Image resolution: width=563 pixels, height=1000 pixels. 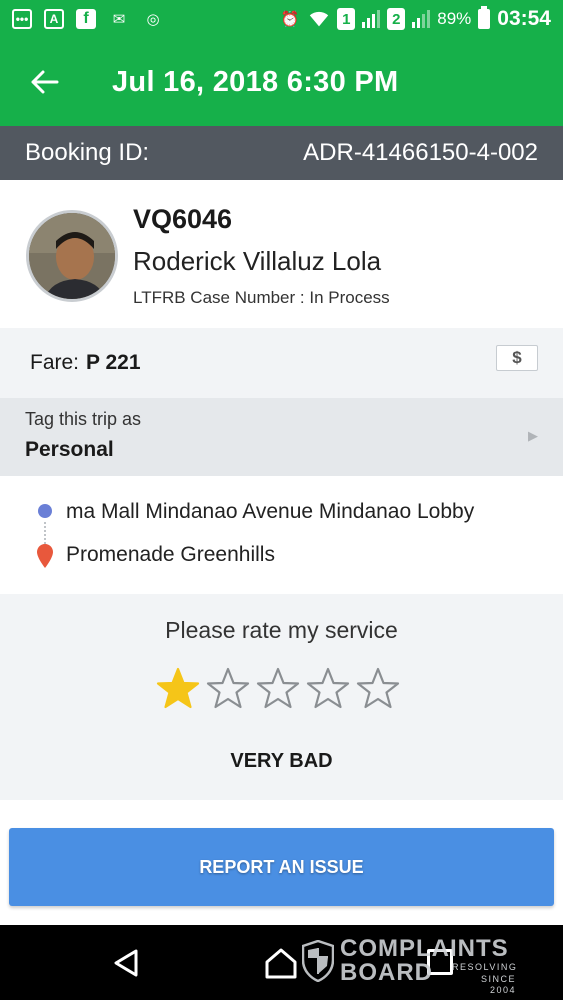 I want to click on report-issue-button: REPORT AN ISSUE, so click(x=281, y=867).